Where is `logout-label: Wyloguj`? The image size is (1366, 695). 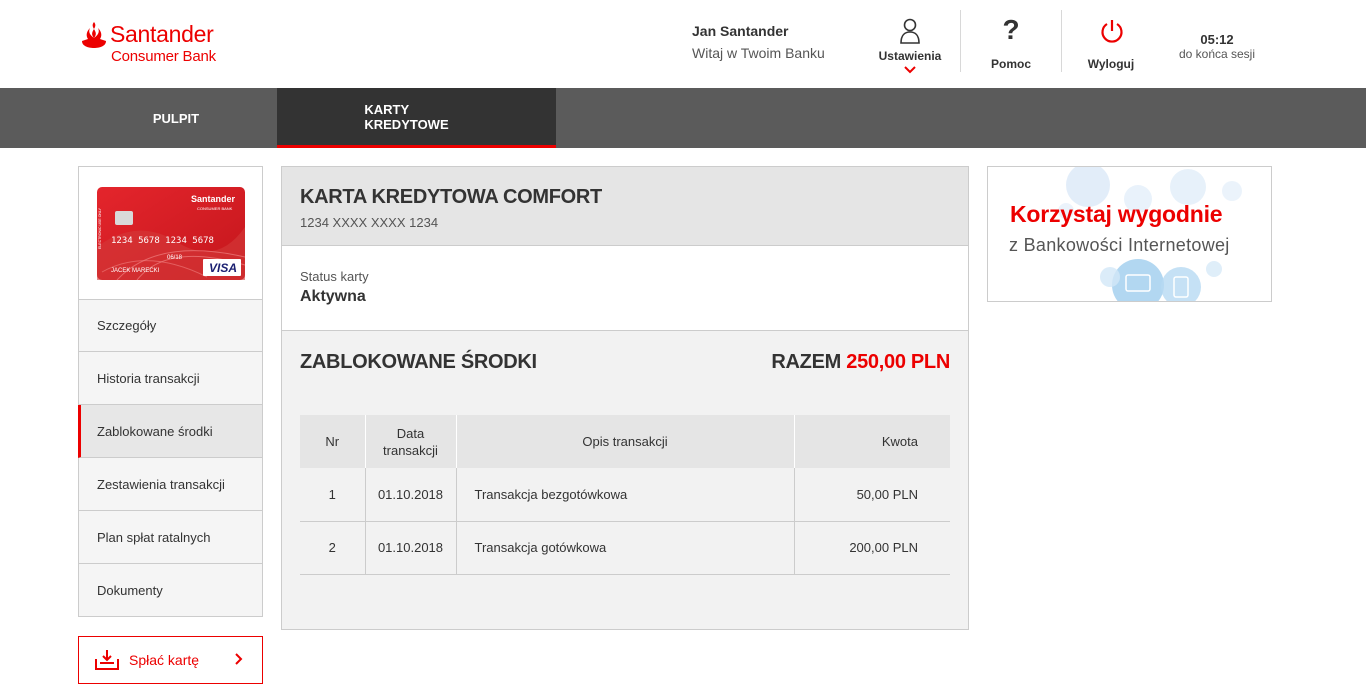
logout-label: Wyloguj is located at coordinates (1111, 64).